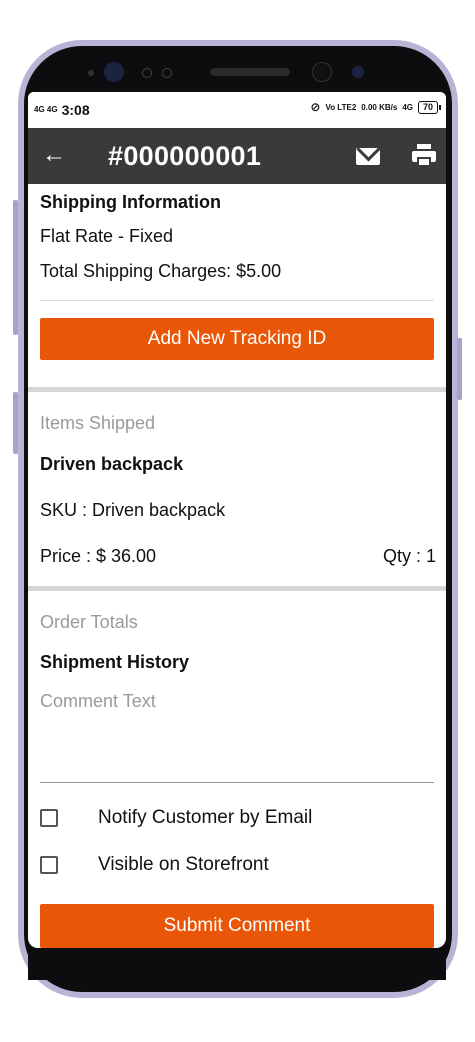  What do you see at coordinates (429, 107) in the screenshot?
I see `battery-icon: 70` at bounding box center [429, 107].